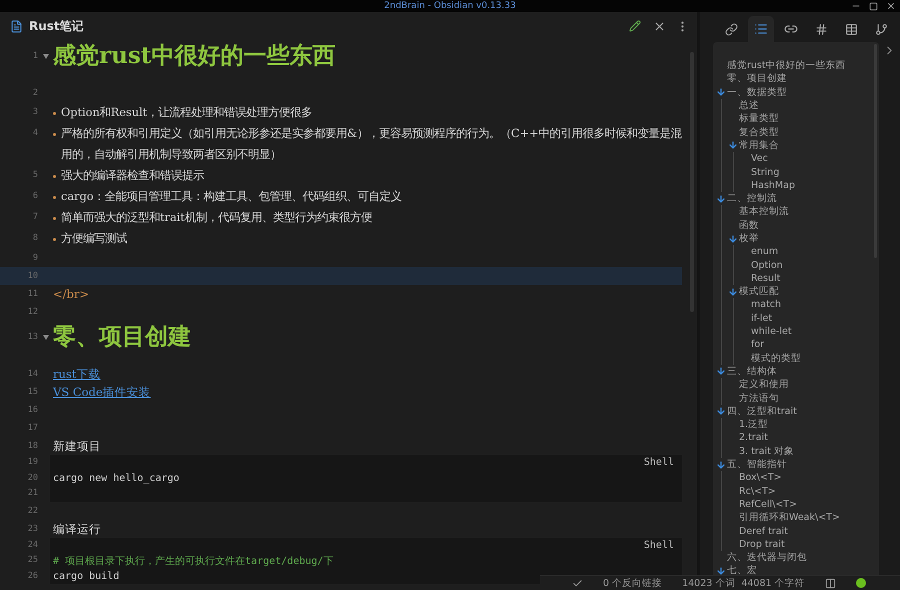 Image resolution: width=900 pixels, height=590 pixels. Describe the element at coordinates (789, 517) in the screenshot. I see `outline-item: 引用循环和Weak\<T>` at that location.